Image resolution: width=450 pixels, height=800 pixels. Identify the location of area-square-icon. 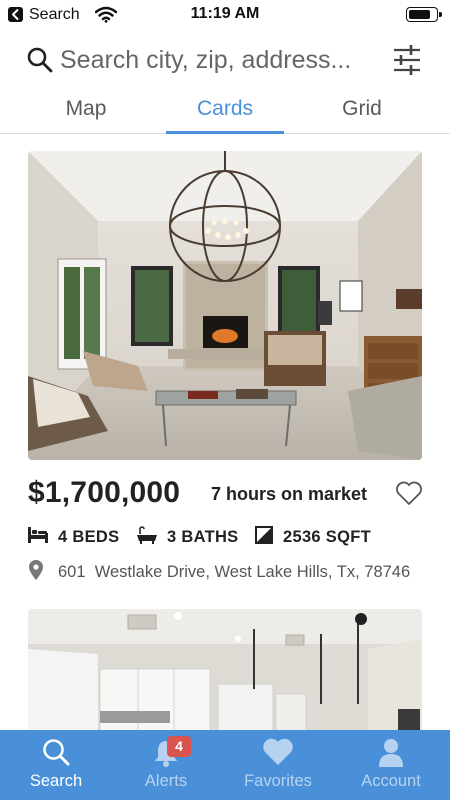
(264, 537).